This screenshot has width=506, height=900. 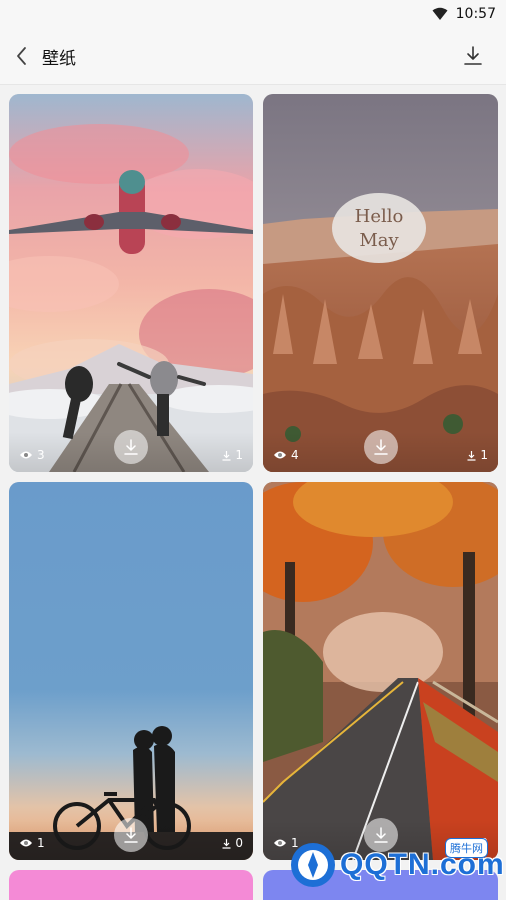 I want to click on overlay-text-hello: Hello, so click(x=379, y=216).